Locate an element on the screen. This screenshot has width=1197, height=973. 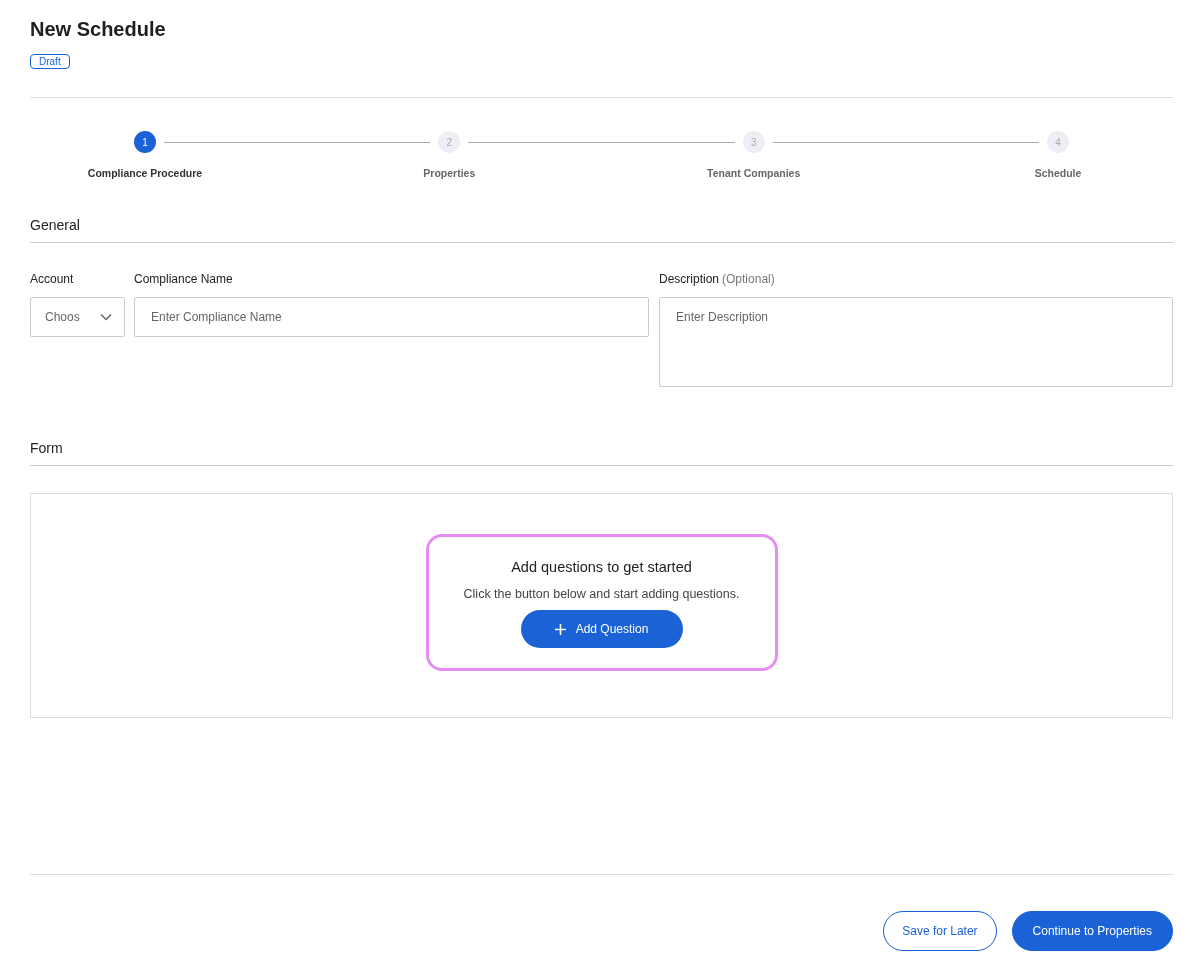
step-label: Properties is located at coordinates (449, 173).